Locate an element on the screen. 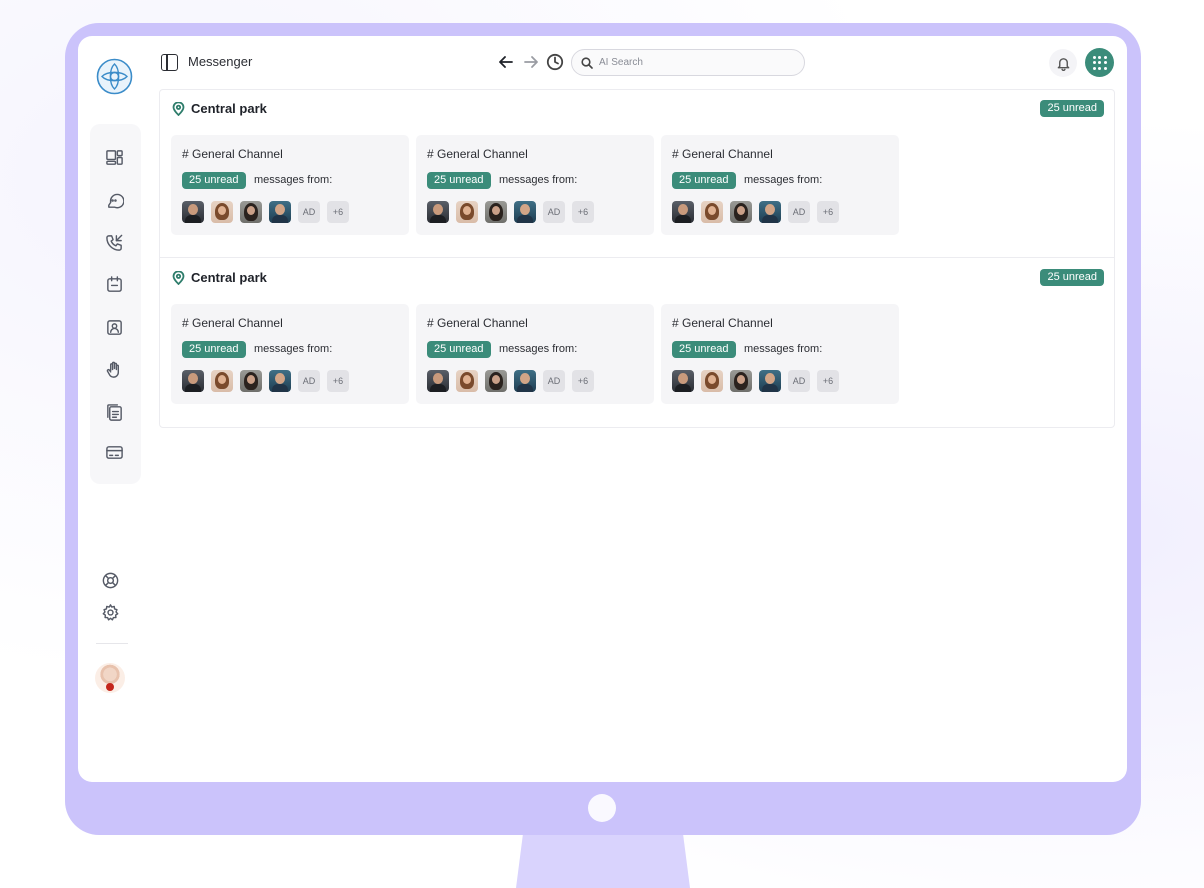 The height and width of the screenshot is (888, 1204). phone-icon is located at coordinates (114, 242).